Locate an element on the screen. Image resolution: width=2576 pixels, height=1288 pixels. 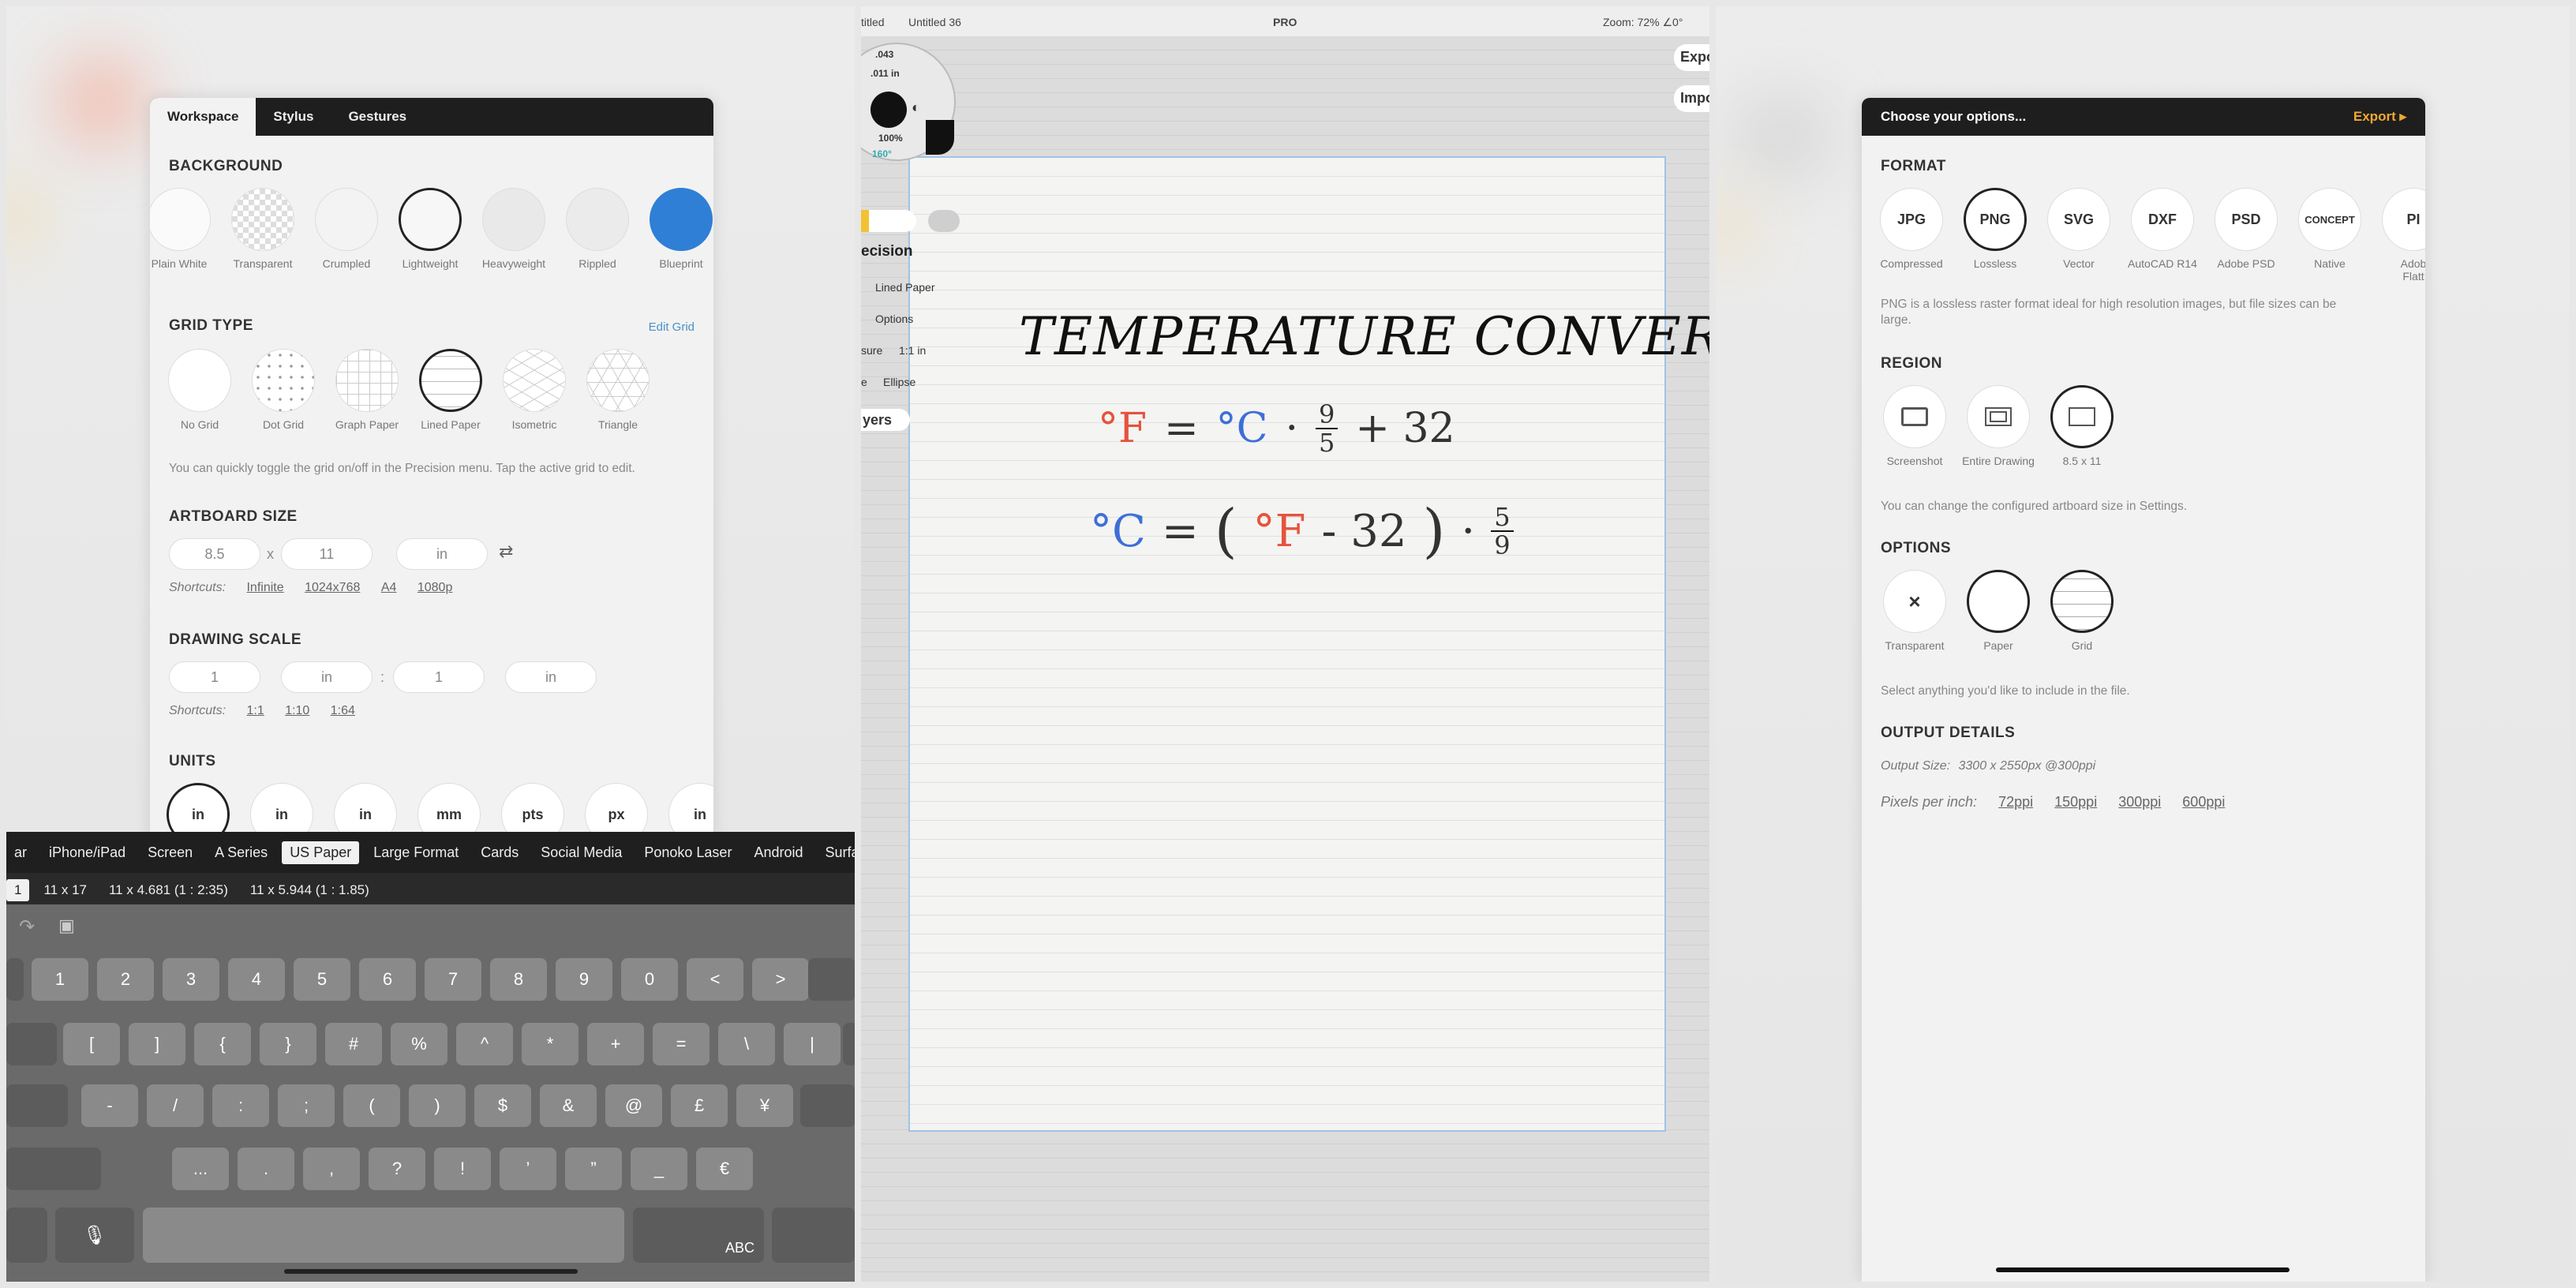
keyboard-key: + is located at coordinates (615, 1044).